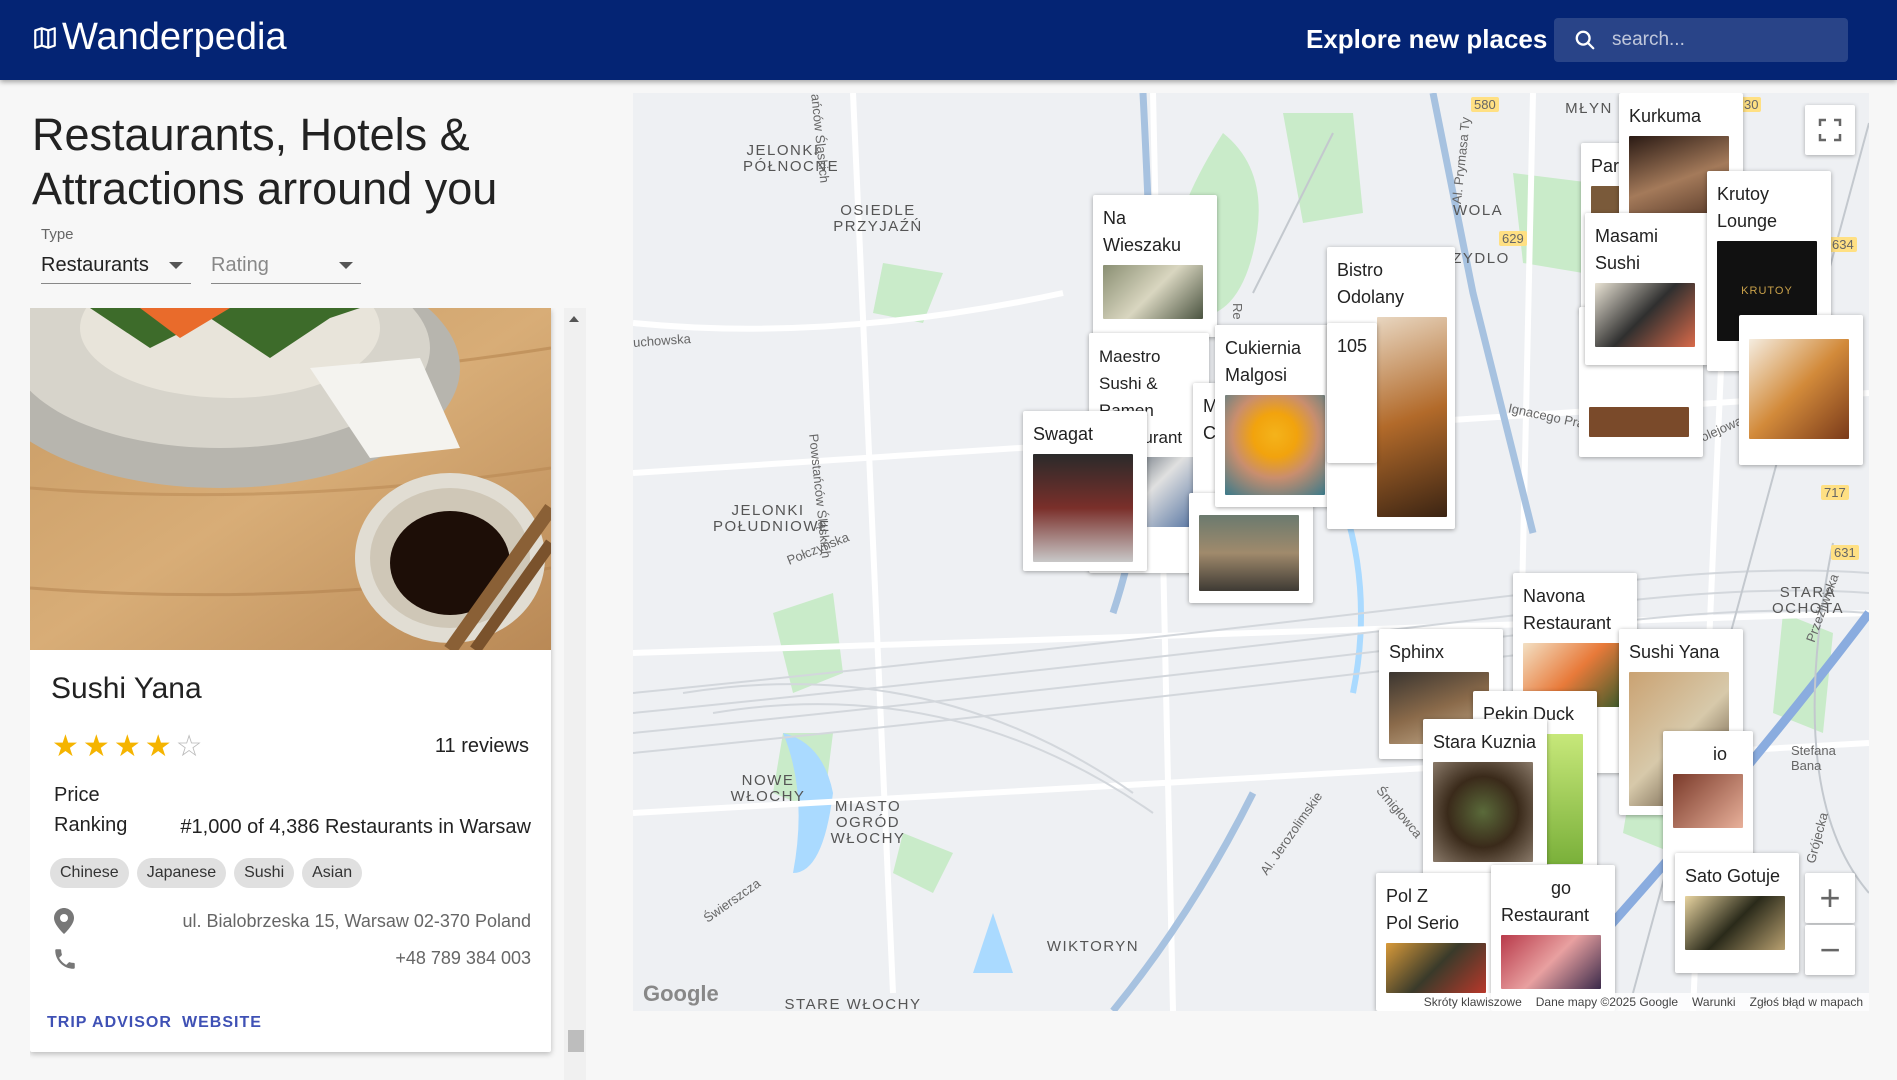 The image size is (1897, 1080). Describe the element at coordinates (1485, 742) in the screenshot. I see `place-marker-name: Stara Kuznia` at that location.